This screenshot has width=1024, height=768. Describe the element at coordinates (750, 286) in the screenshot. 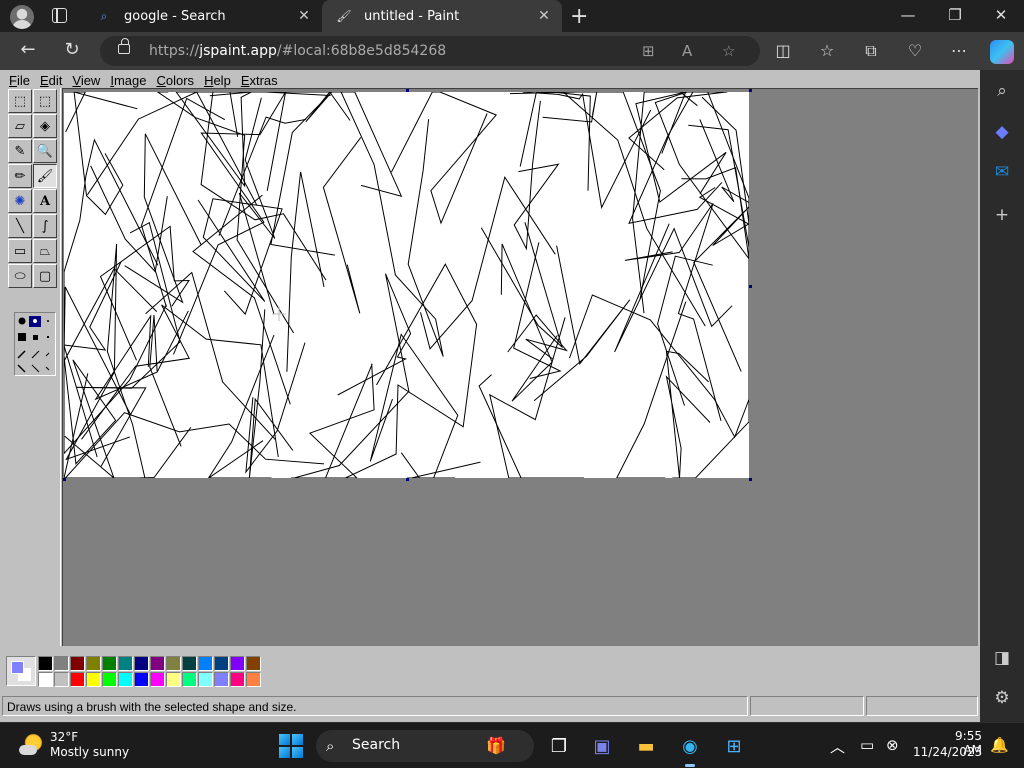

I see `resize-handle-right` at that location.